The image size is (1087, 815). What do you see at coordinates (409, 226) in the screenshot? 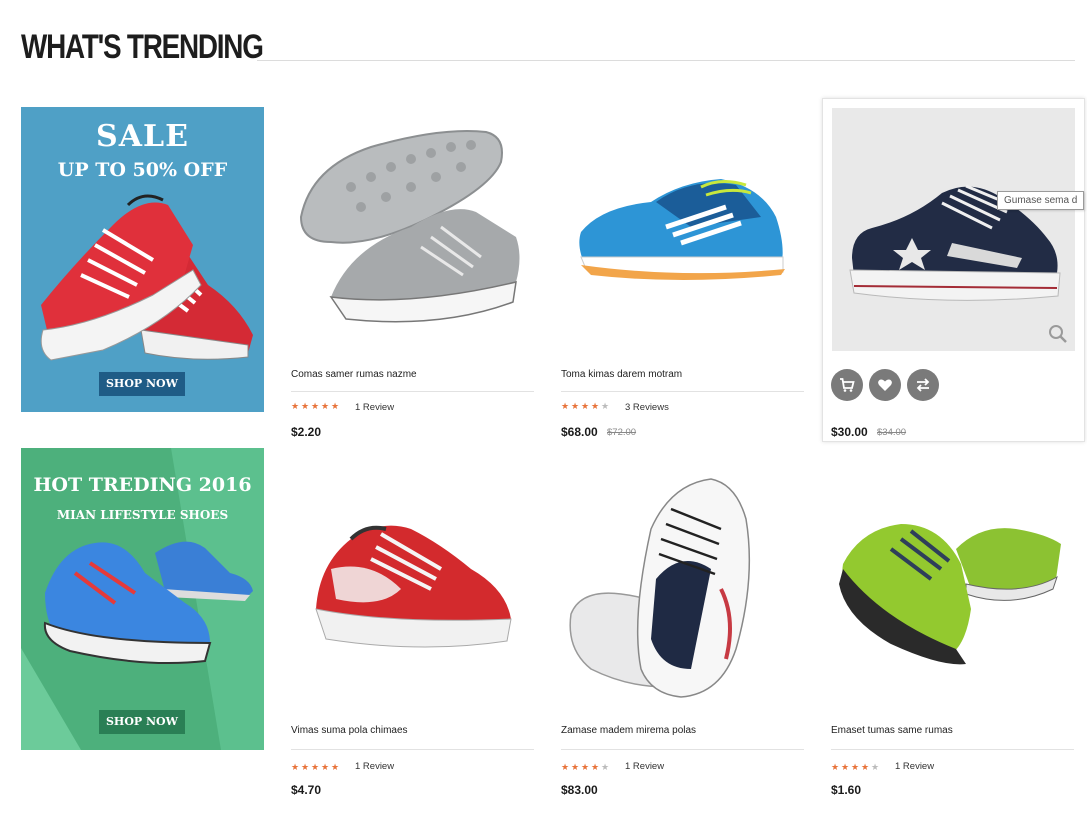
I see `grey-golf-shoe-image` at bounding box center [409, 226].